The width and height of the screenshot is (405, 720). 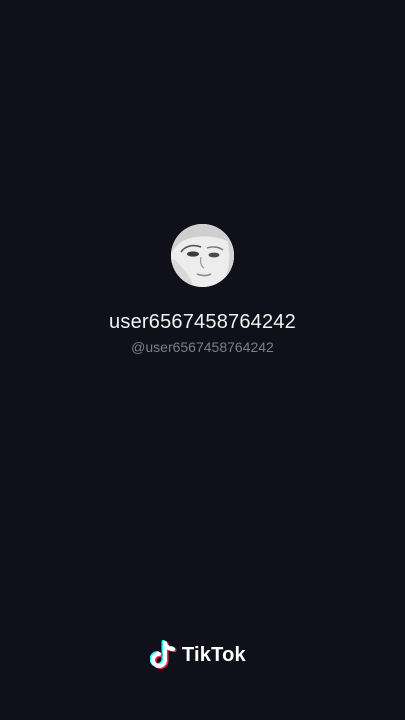 I want to click on display-name: user6567458764242, so click(x=202, y=322).